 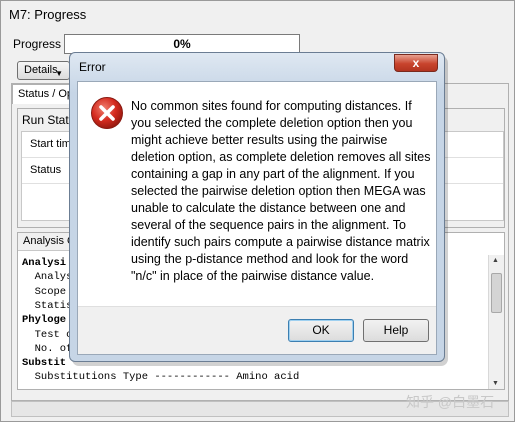 I want to click on details-button: Details ▼, so click(x=43, y=70).